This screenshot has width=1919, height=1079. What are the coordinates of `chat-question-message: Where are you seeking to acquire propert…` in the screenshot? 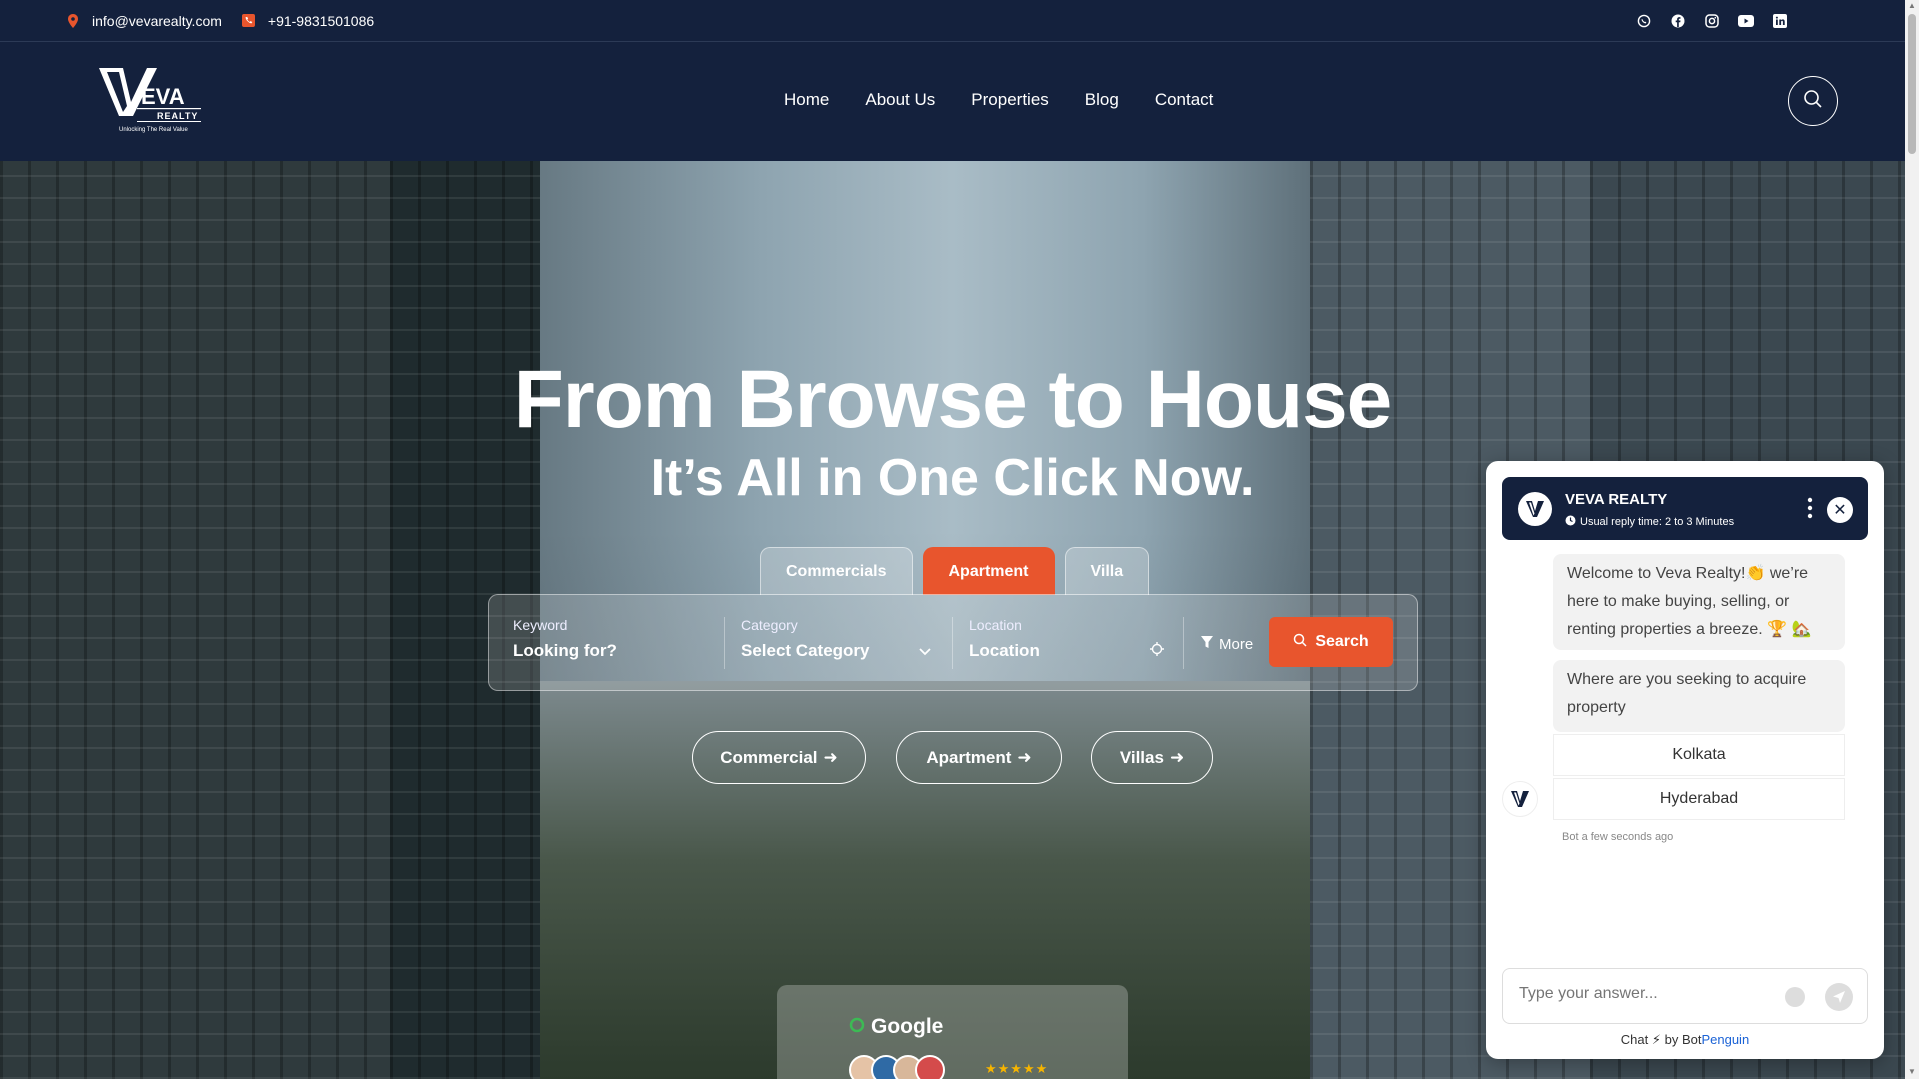 It's located at (1699, 696).